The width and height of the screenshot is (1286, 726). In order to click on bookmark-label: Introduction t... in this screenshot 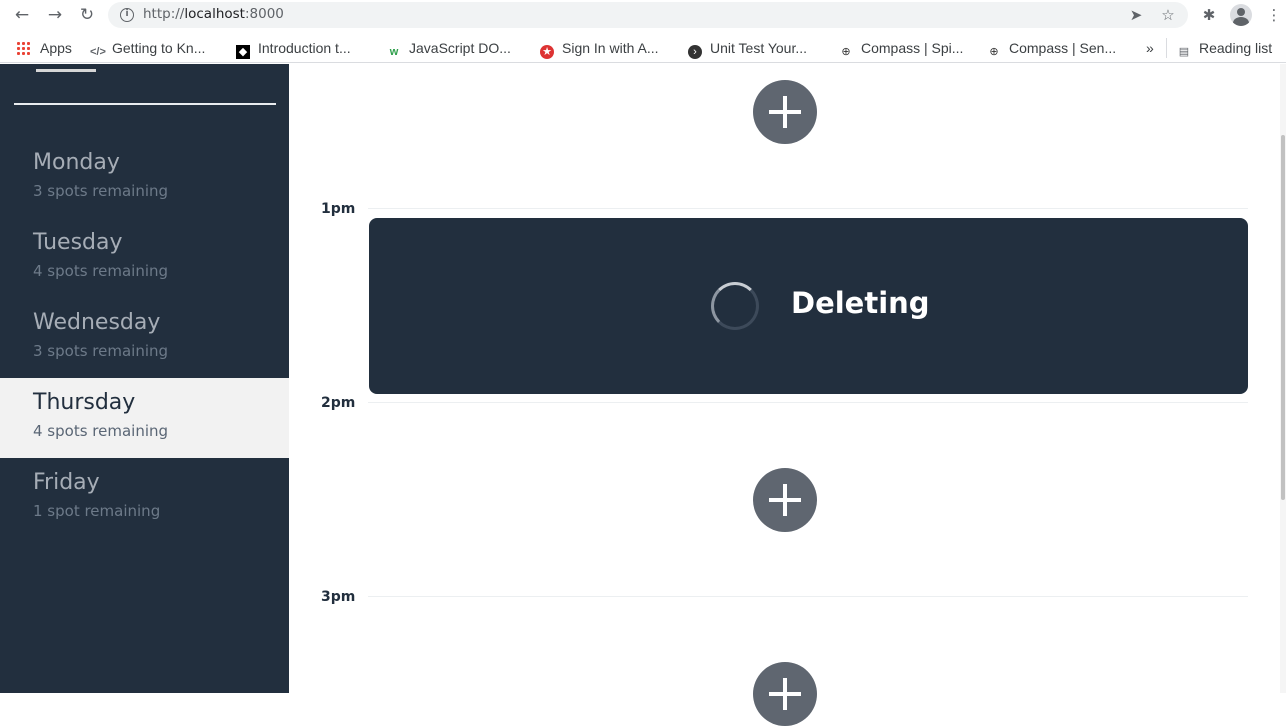, I will do `click(304, 48)`.